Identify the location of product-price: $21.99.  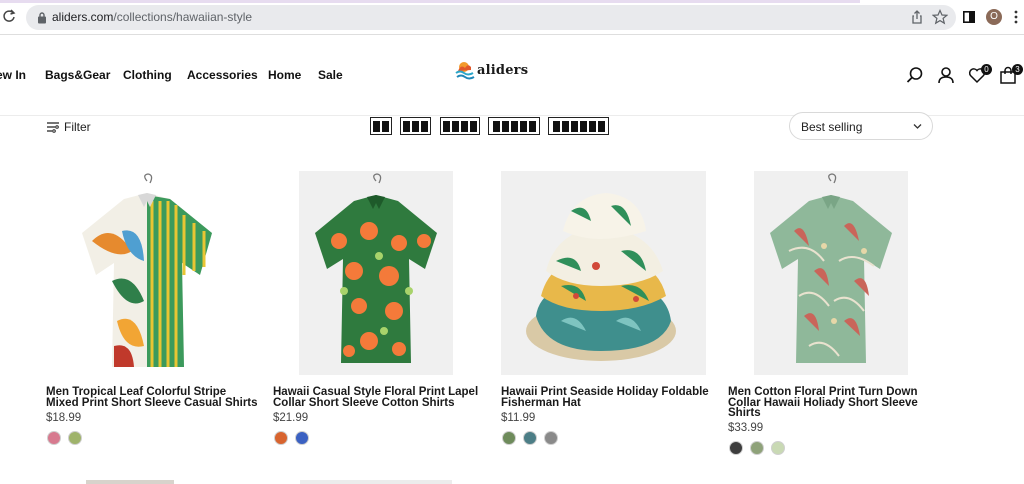
(291, 418).